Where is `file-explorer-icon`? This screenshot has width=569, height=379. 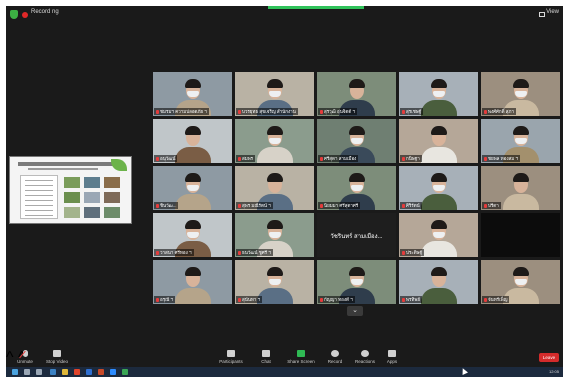 file-explorer-icon is located at coordinates (65, 372).